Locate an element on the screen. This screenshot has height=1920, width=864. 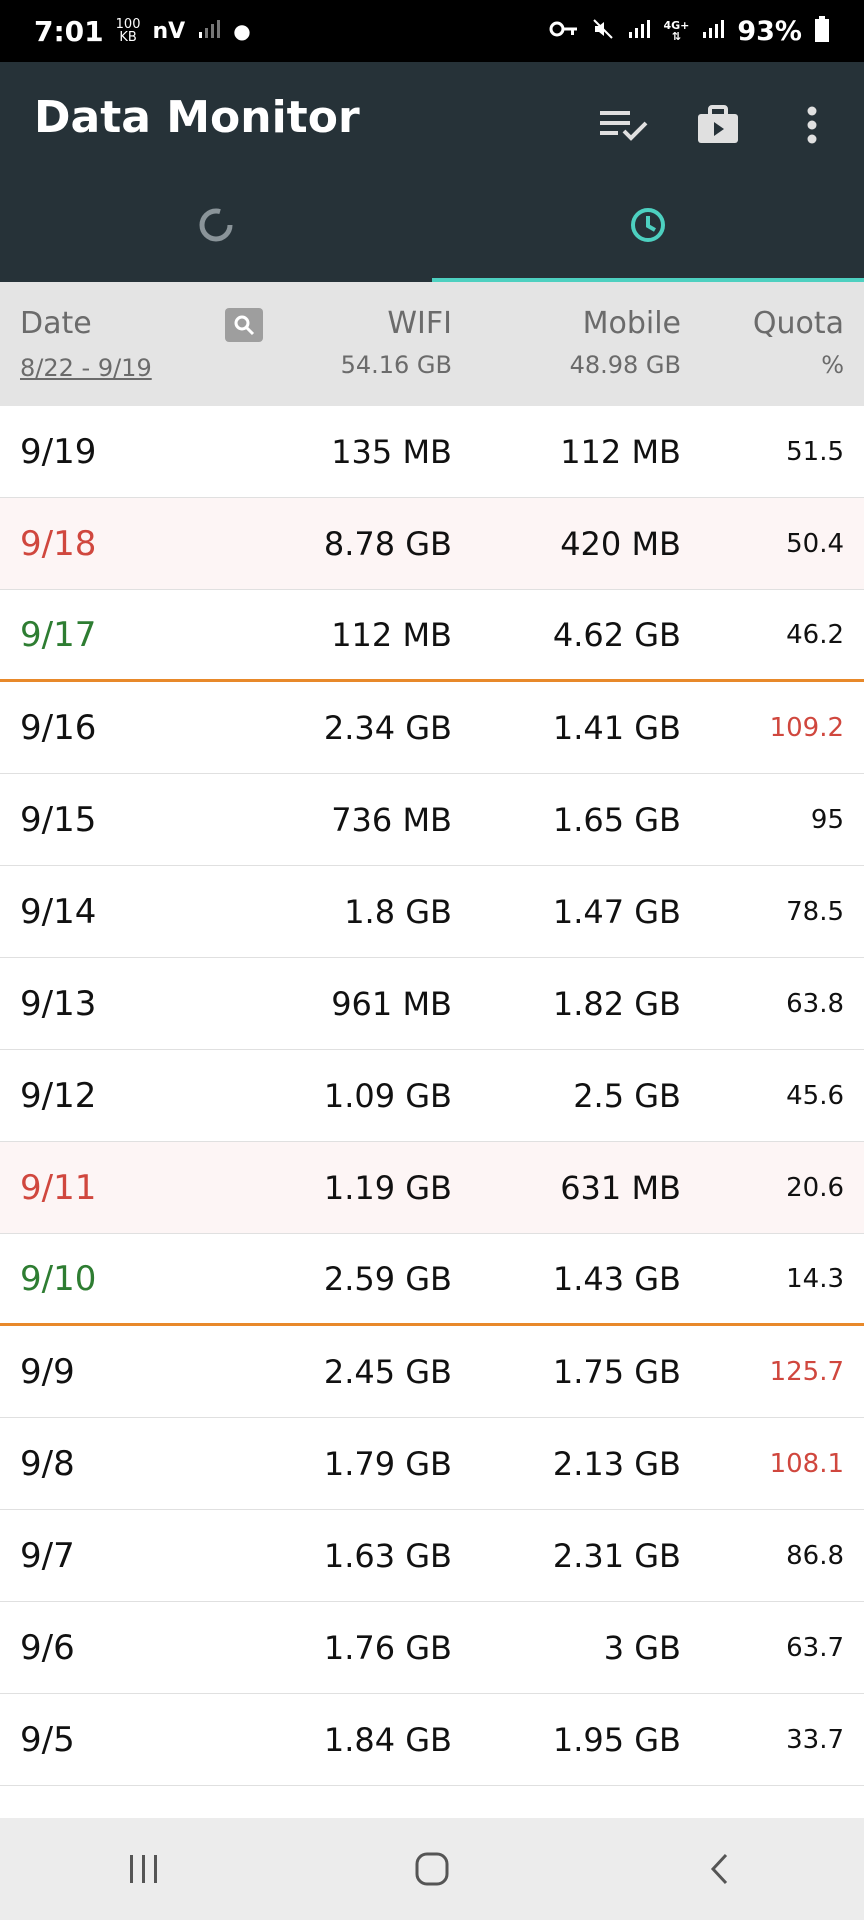
mute-icon is located at coordinates (603, 31).